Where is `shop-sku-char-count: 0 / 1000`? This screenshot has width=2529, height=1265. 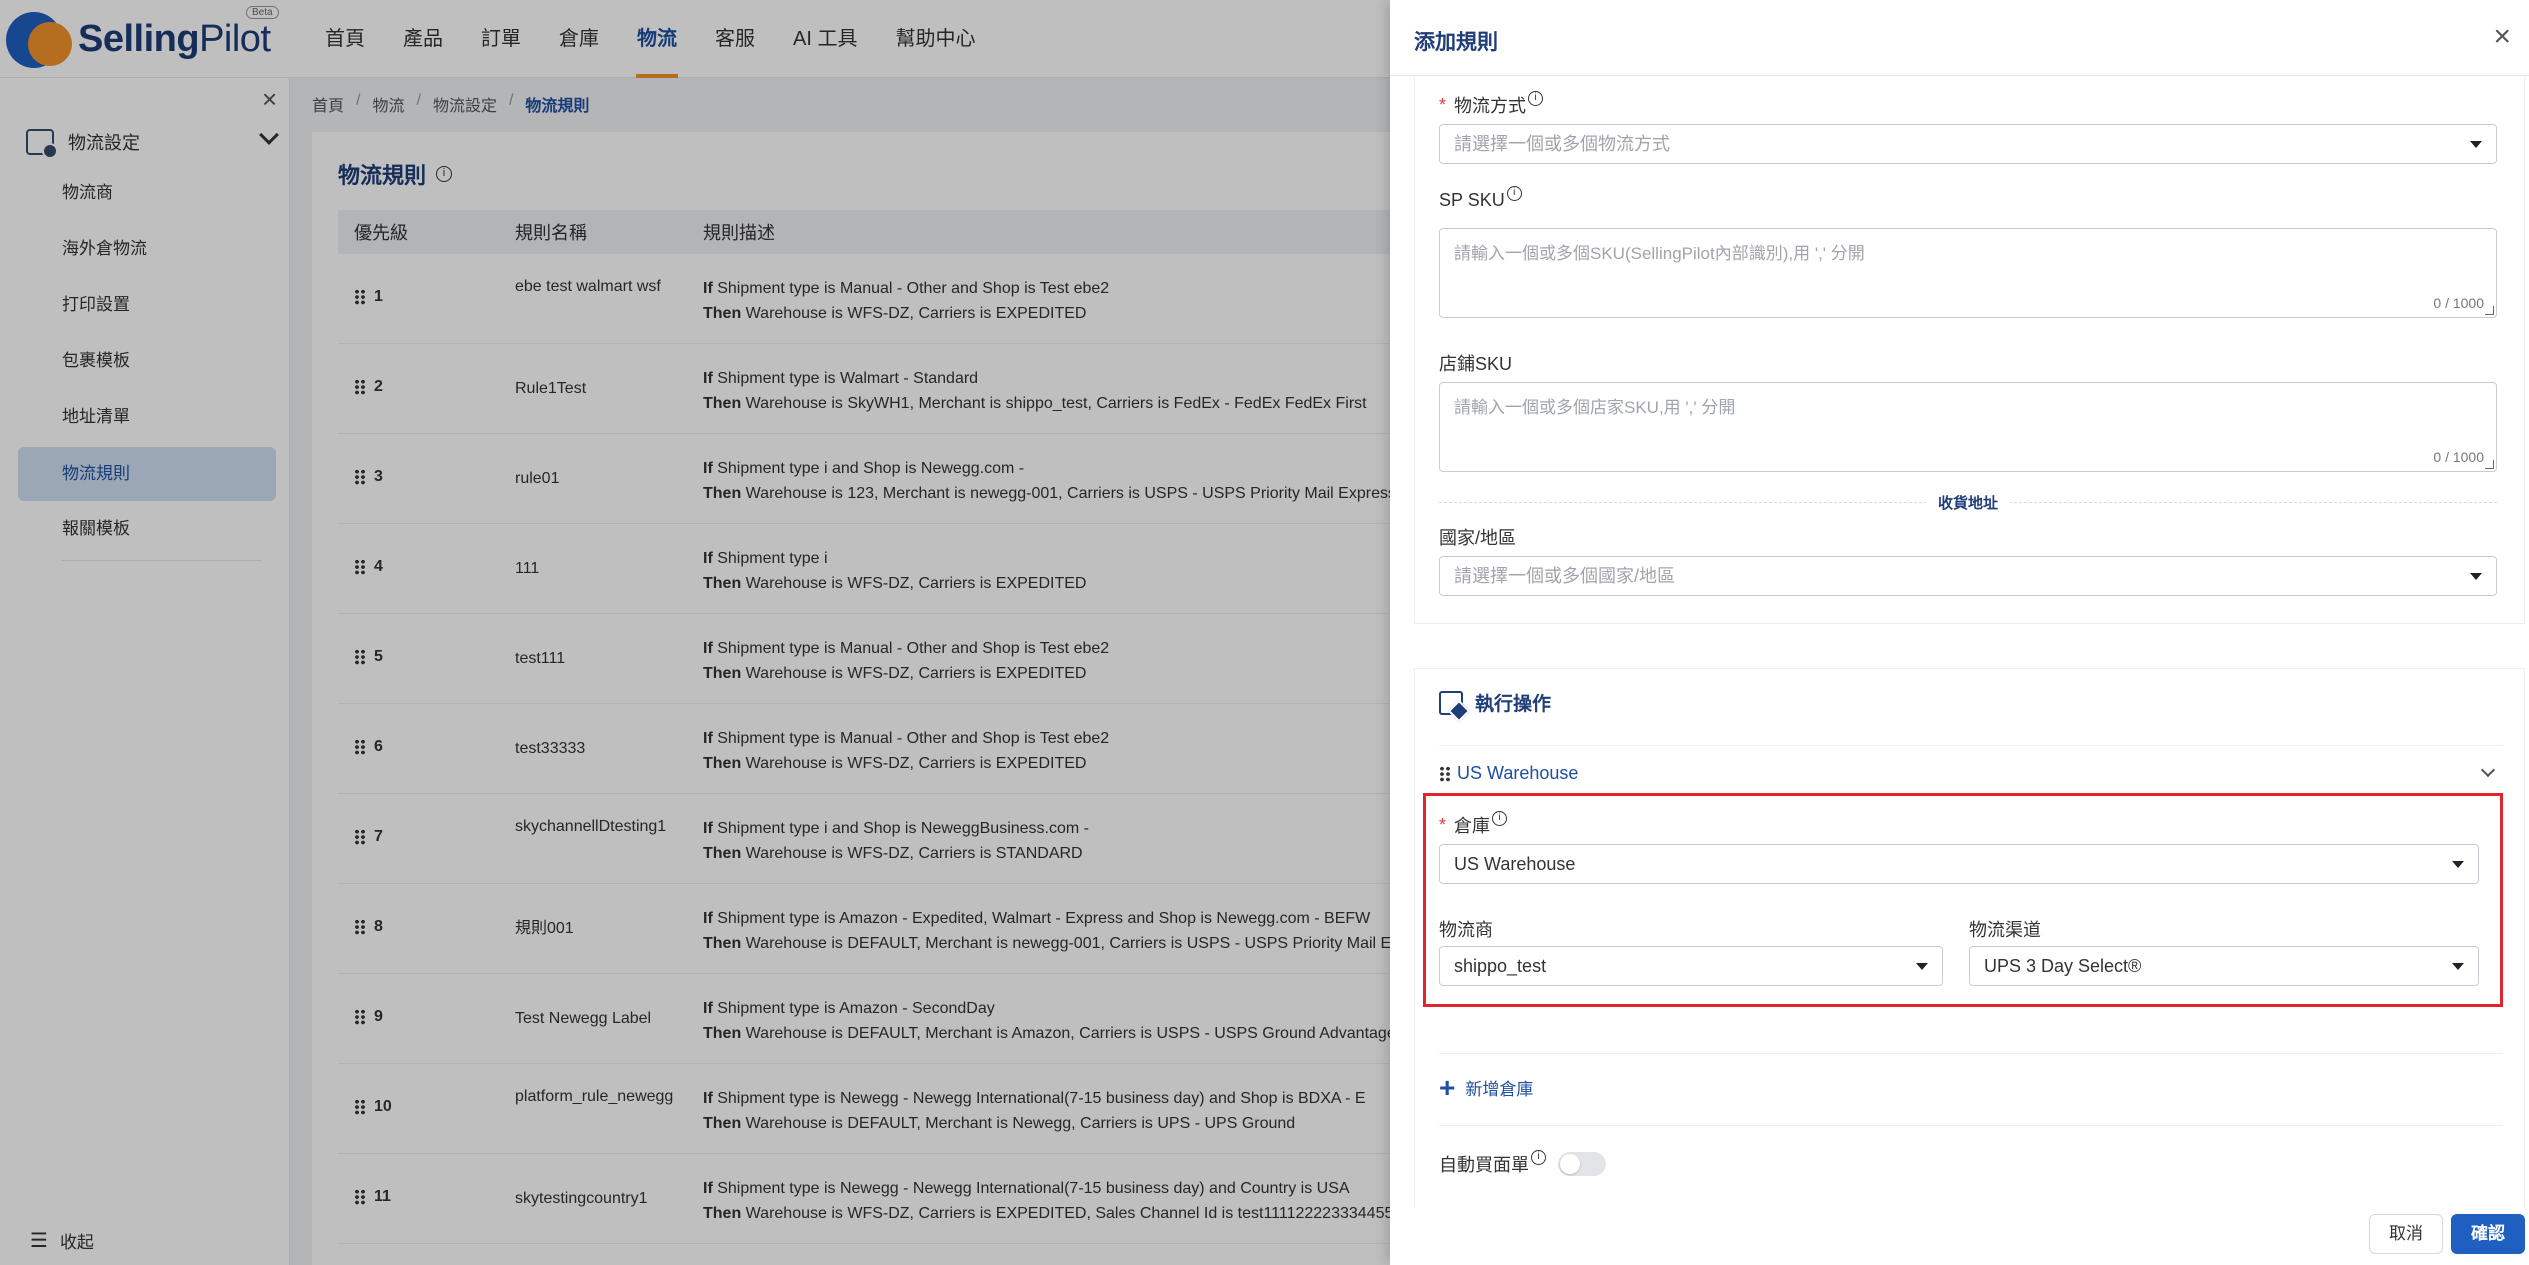 shop-sku-char-count: 0 / 1000 is located at coordinates (2458, 457).